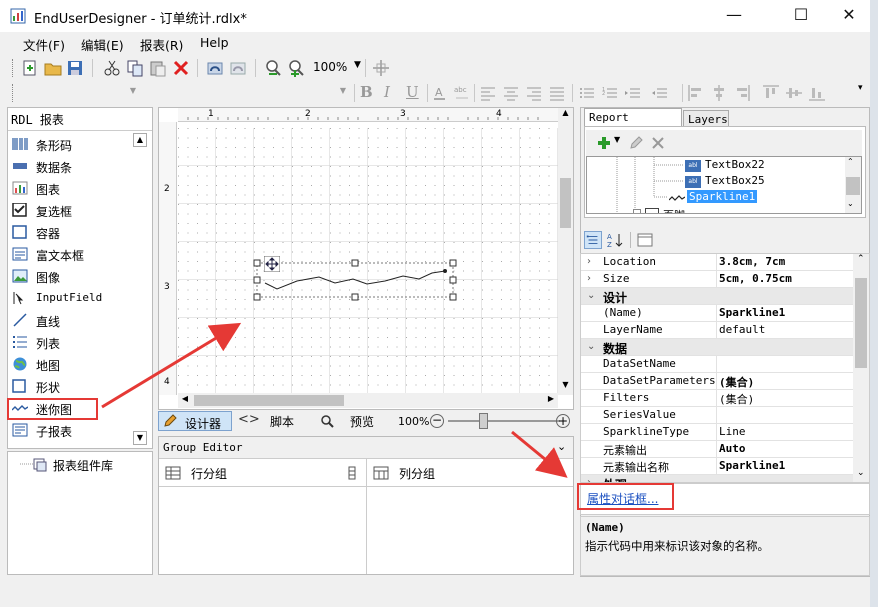 The image size is (878, 607). I want to click on zoom-slider-thumb, so click(483, 421).